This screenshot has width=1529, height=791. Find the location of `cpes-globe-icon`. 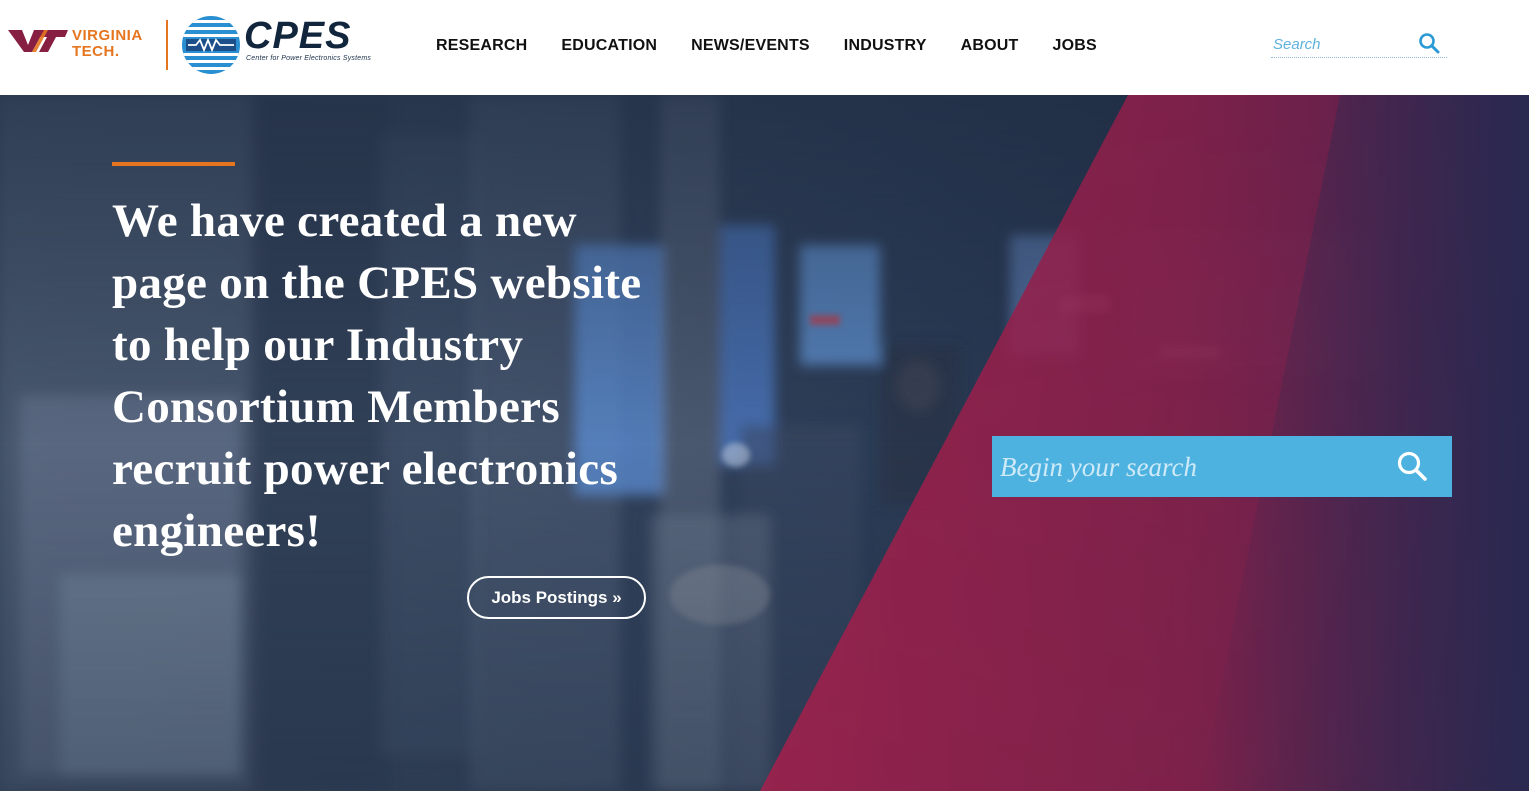

cpes-globe-icon is located at coordinates (211, 45).